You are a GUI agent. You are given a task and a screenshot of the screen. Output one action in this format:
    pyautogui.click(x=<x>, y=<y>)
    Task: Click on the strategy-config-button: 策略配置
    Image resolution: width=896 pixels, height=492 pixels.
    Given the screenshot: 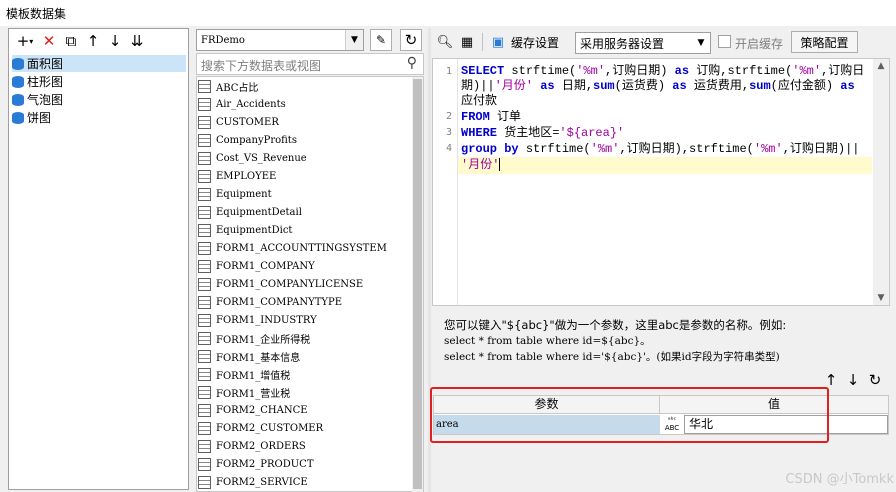 What is the action you would take?
    pyautogui.click(x=824, y=42)
    